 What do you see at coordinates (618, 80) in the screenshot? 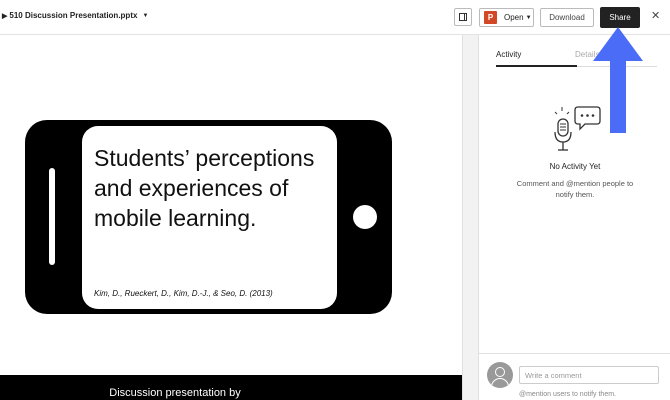
I see `arrow-up-icon` at bounding box center [618, 80].